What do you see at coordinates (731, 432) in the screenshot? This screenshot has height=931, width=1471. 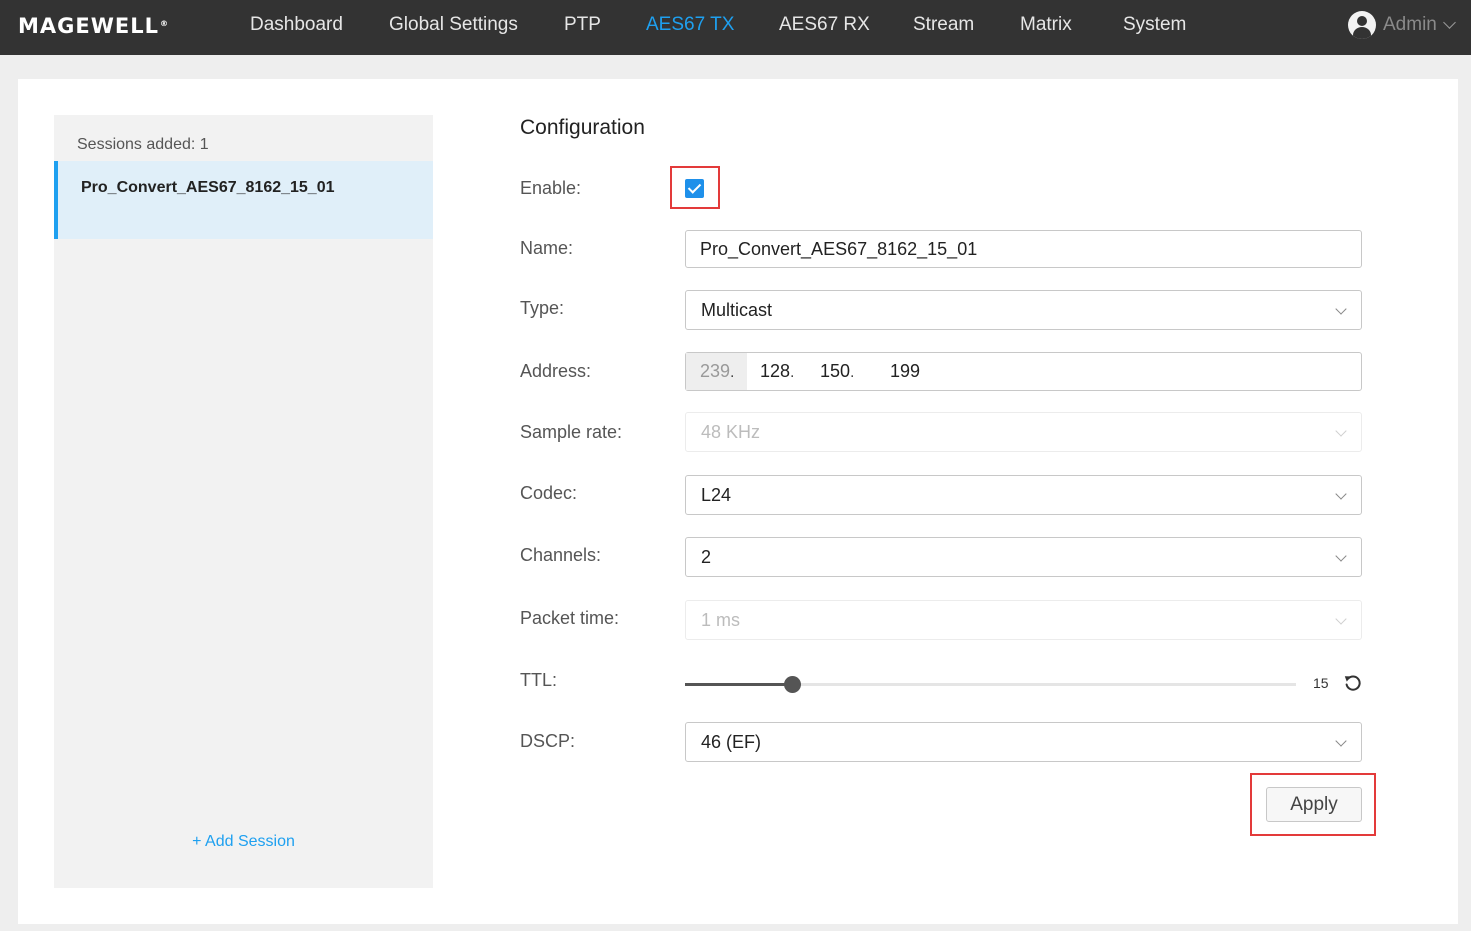 I see `sample-rate-value: 48 KHz` at bounding box center [731, 432].